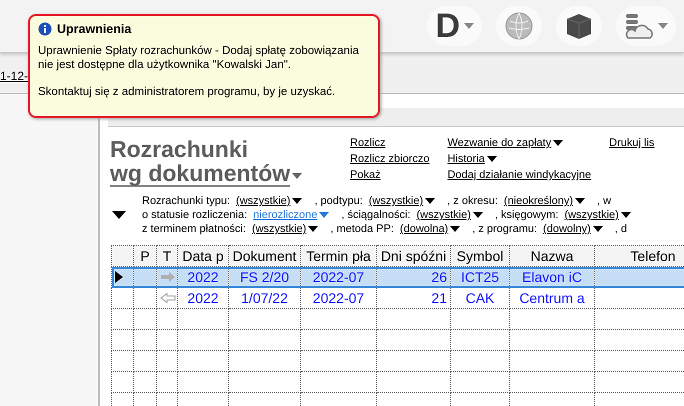 This screenshot has height=406, width=684. I want to click on info-icon, so click(45, 29).